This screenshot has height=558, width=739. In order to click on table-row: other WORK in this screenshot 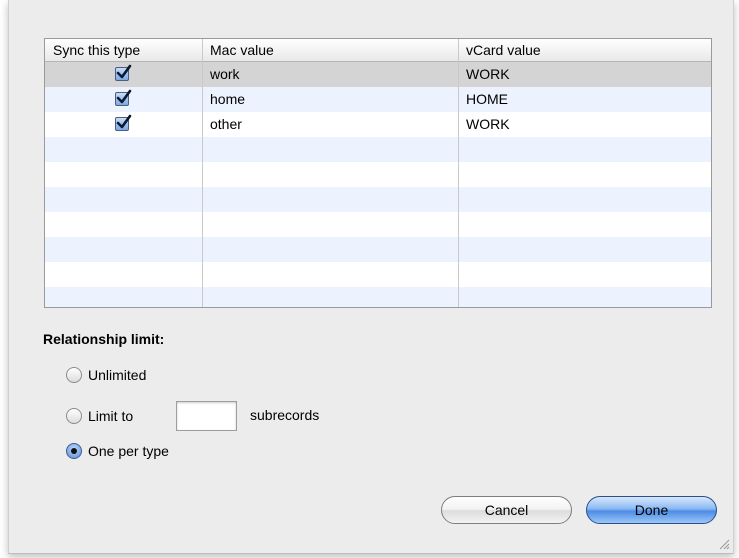, I will do `click(378, 124)`.